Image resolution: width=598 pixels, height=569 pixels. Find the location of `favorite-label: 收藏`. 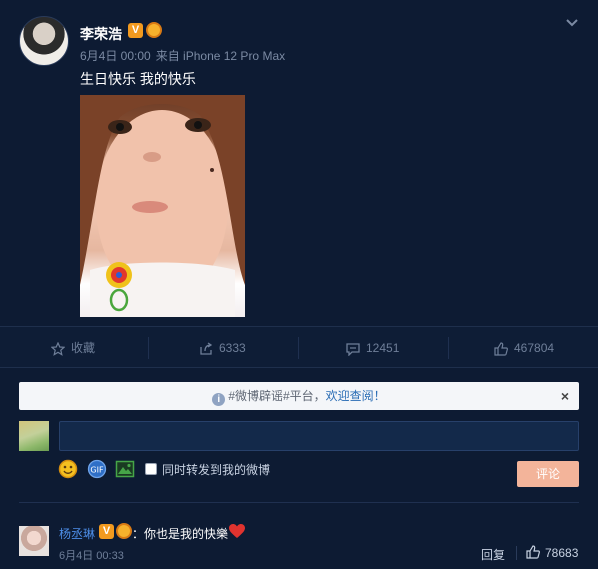

favorite-label: 收藏 is located at coordinates (83, 348).